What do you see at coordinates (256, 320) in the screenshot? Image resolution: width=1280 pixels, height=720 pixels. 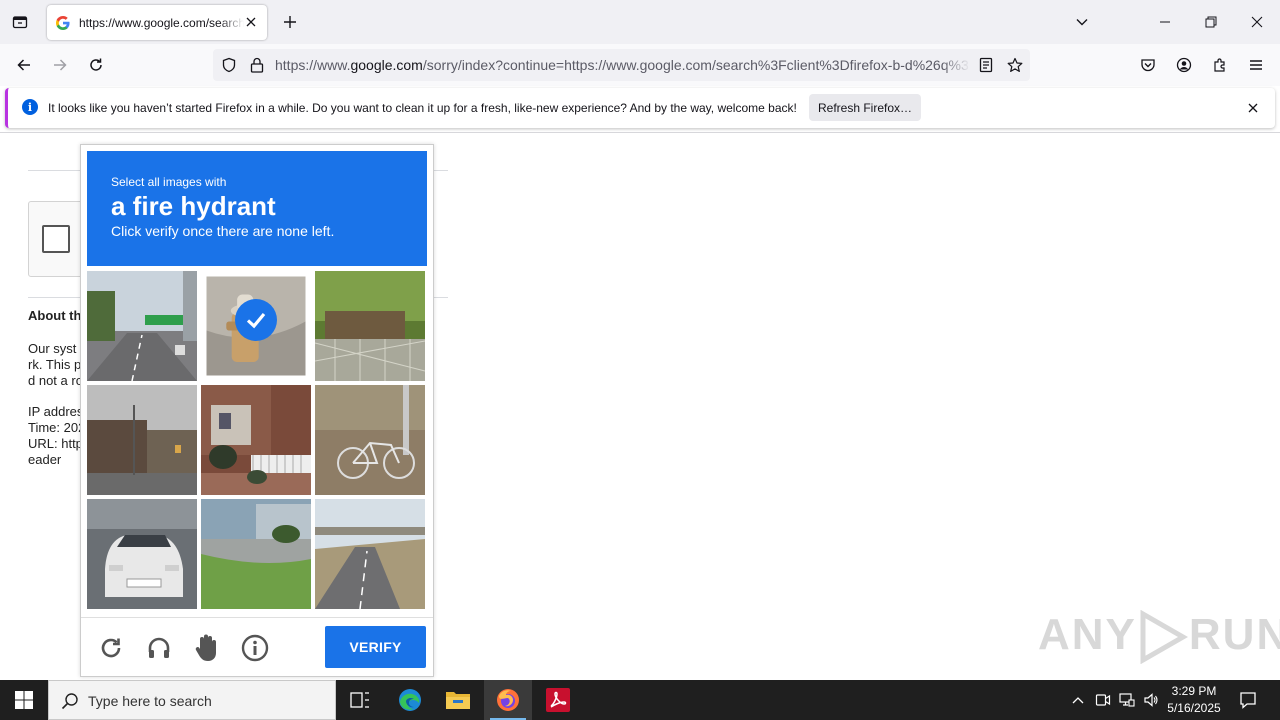 I see `selected-check-icon` at bounding box center [256, 320].